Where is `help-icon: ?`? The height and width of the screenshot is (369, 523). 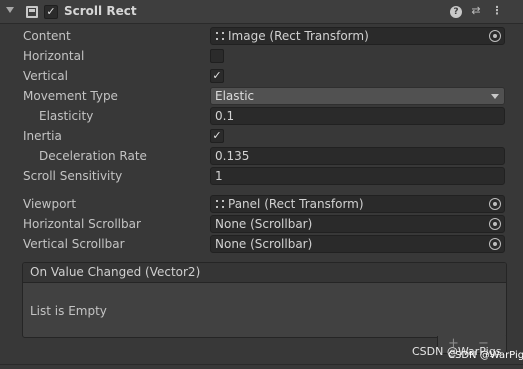
help-icon: ? is located at coordinates (456, 12).